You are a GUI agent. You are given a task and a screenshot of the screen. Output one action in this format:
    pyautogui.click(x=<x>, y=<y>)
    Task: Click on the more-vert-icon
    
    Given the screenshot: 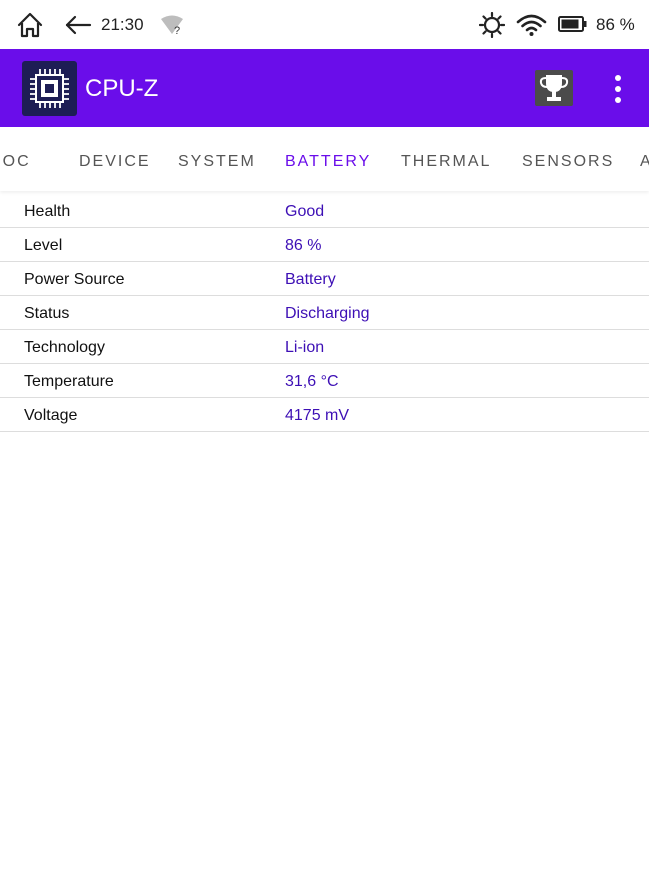 What is the action you would take?
    pyautogui.click(x=618, y=89)
    